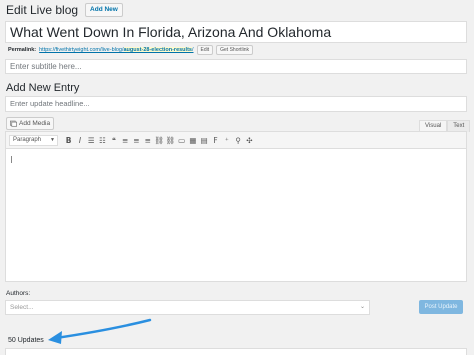 The height and width of the screenshot is (355, 474). Describe the element at coordinates (104, 10) in the screenshot. I see `add-new-button: Add New` at that location.